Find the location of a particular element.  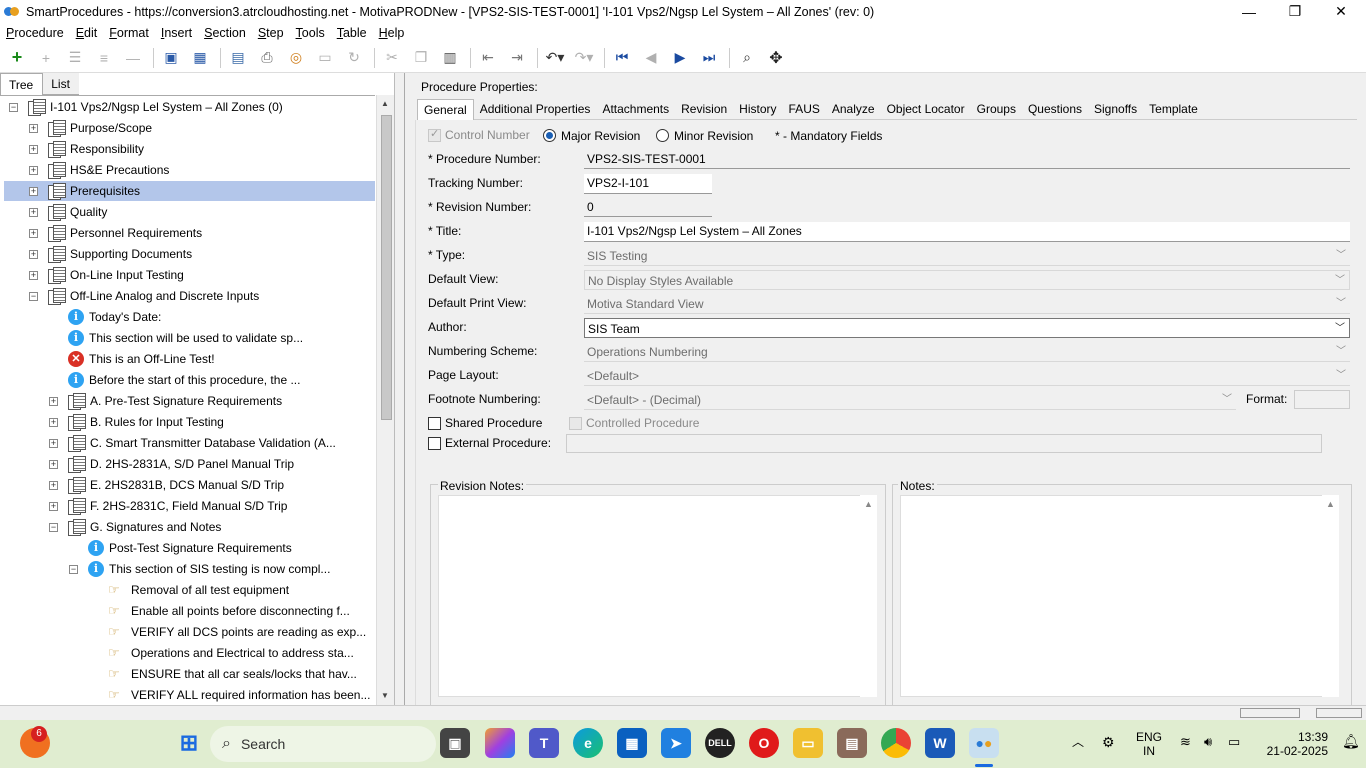

page-layout-select: <Default> ﹀ is located at coordinates (967, 376).